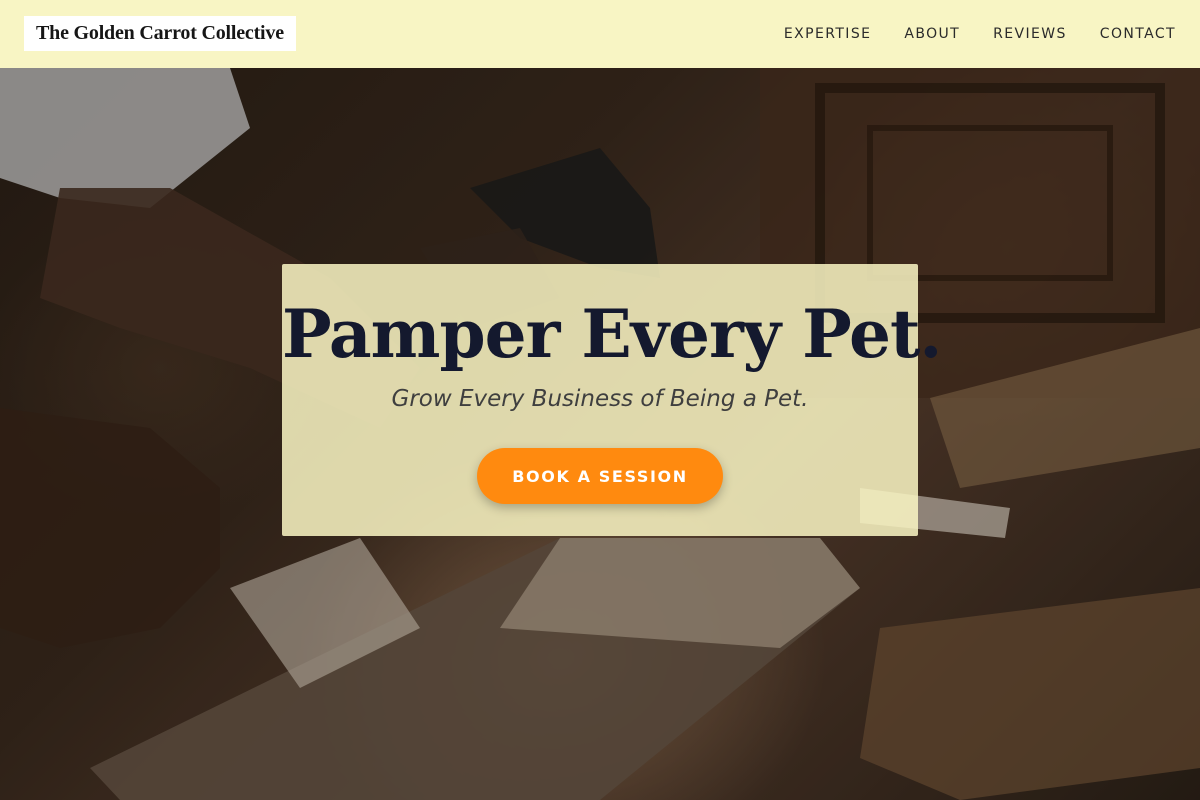 The height and width of the screenshot is (800, 1200). What do you see at coordinates (932, 34) in the screenshot?
I see `nav-about: ABOUT` at bounding box center [932, 34].